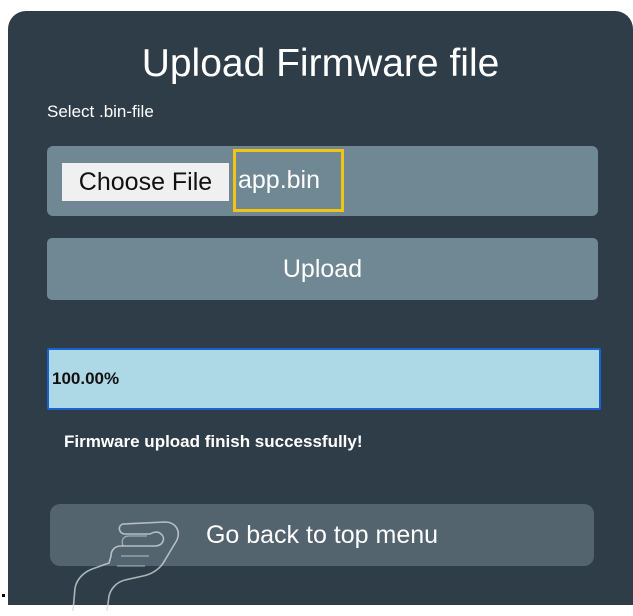 This screenshot has width=633, height=616. Describe the element at coordinates (100, 111) in the screenshot. I see `file-select-label: Select .bin-file` at that location.